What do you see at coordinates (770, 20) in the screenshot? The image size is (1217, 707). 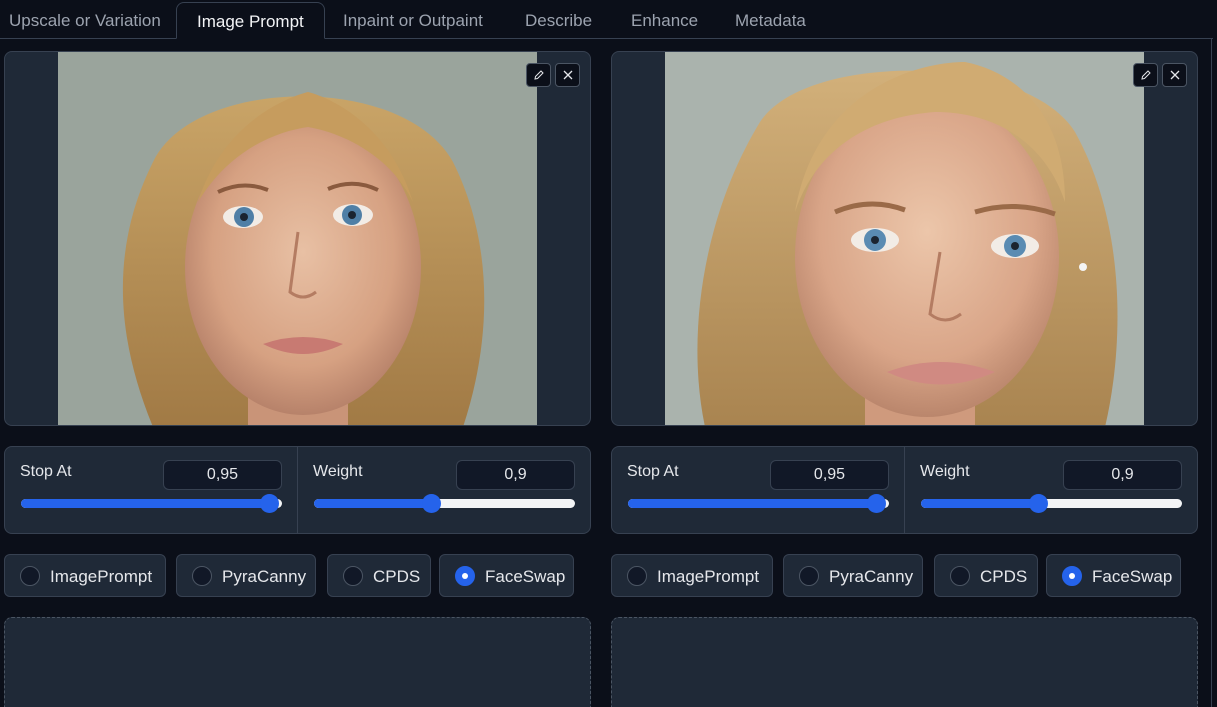 I see `tab-metadata: Metadata` at bounding box center [770, 20].